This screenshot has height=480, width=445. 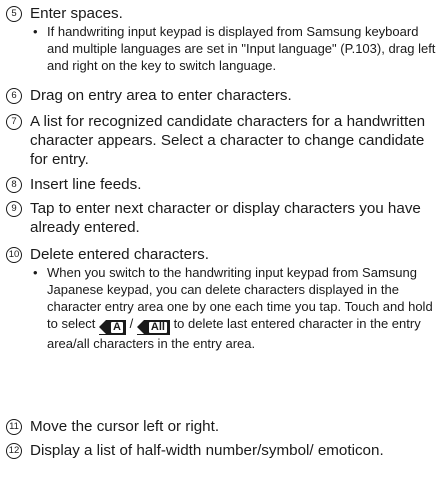 What do you see at coordinates (223, 184) in the screenshot?
I see `list-item-8: 8 Insert line feeds.` at bounding box center [223, 184].